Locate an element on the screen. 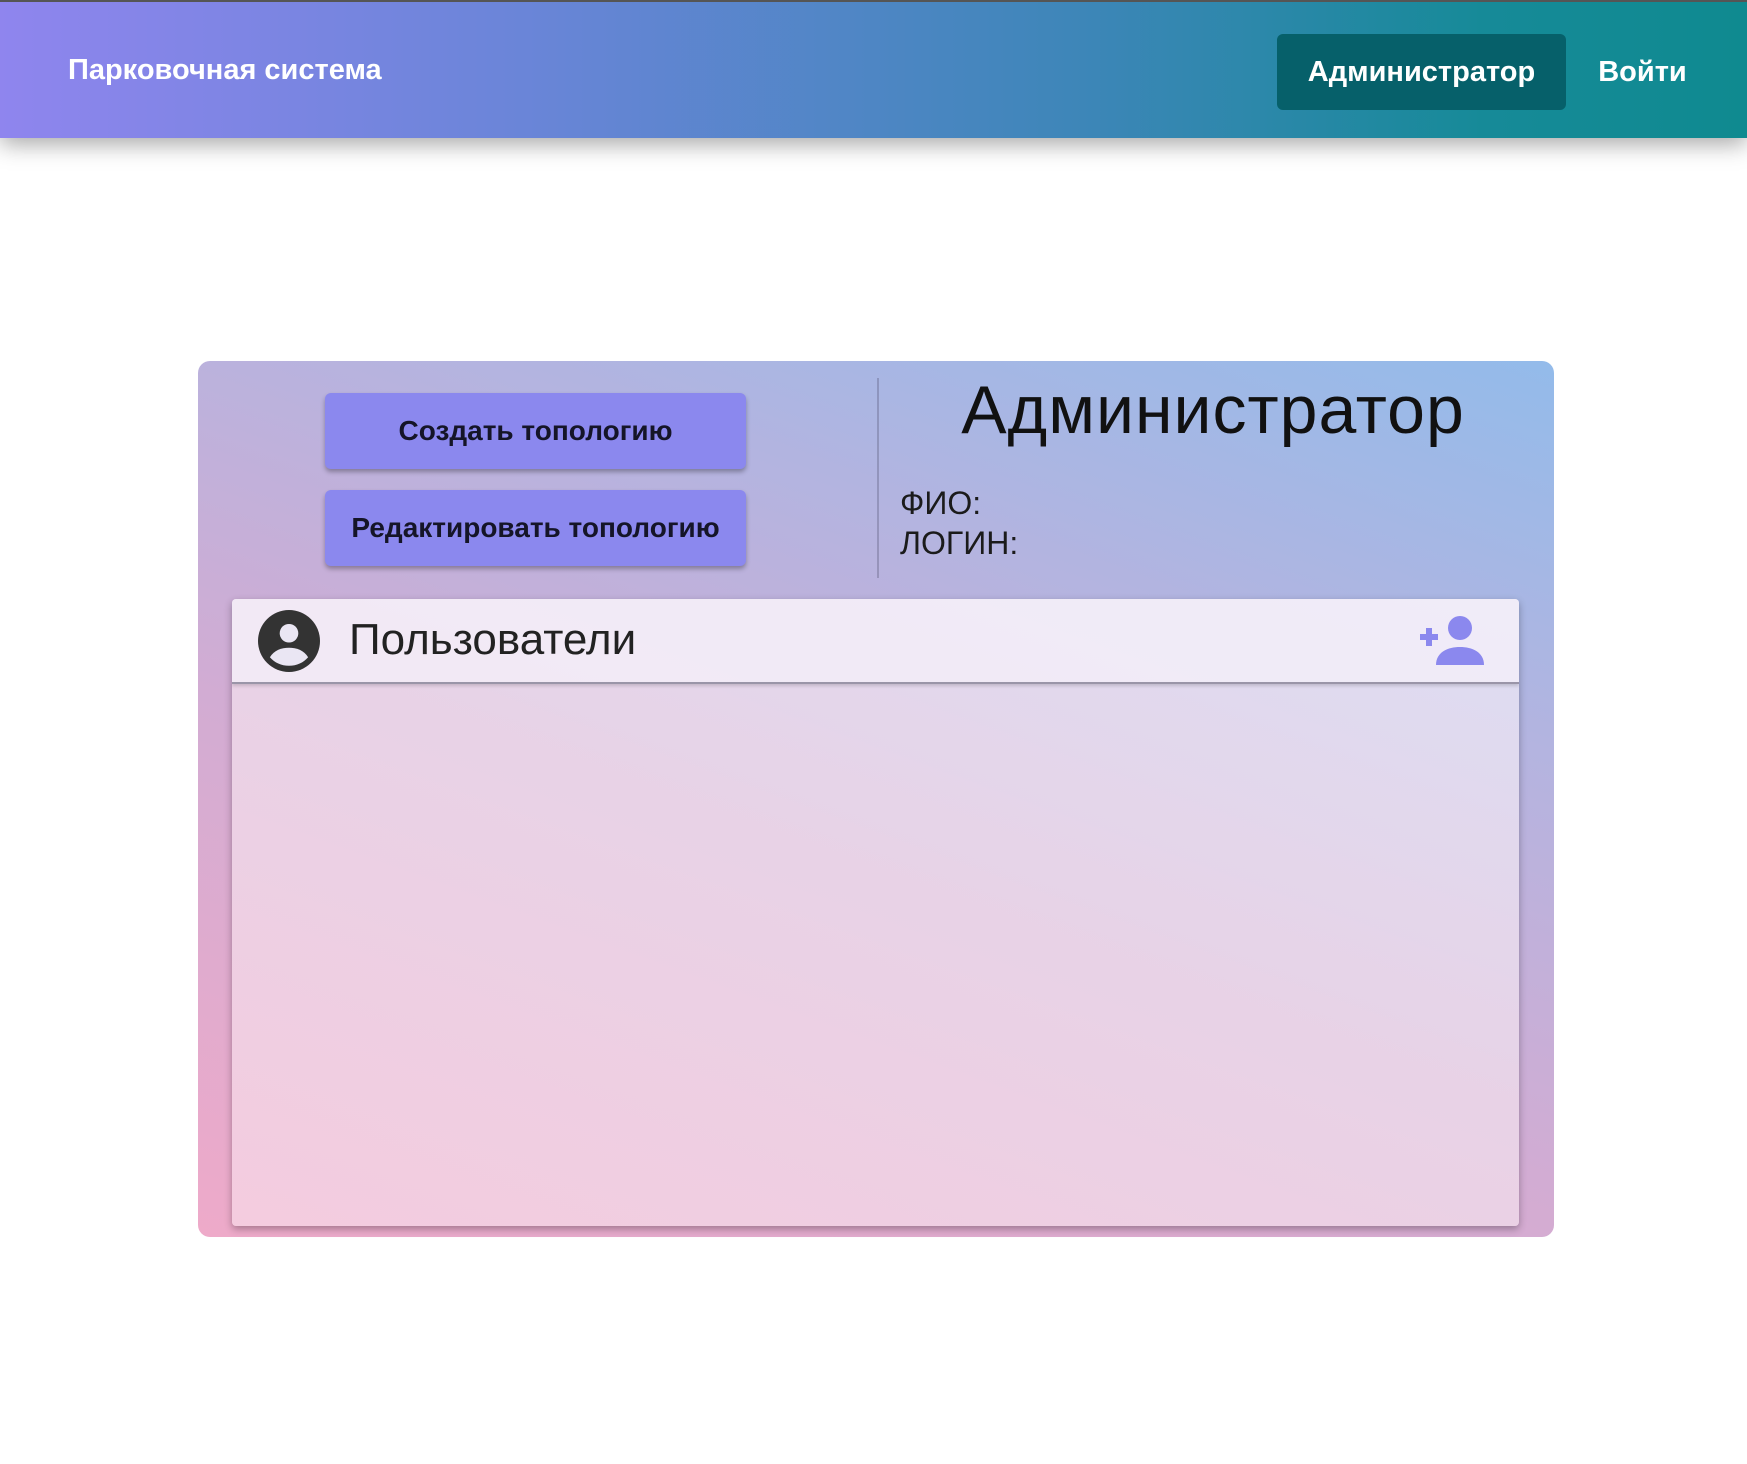  person-add-icon is located at coordinates (1452, 640).